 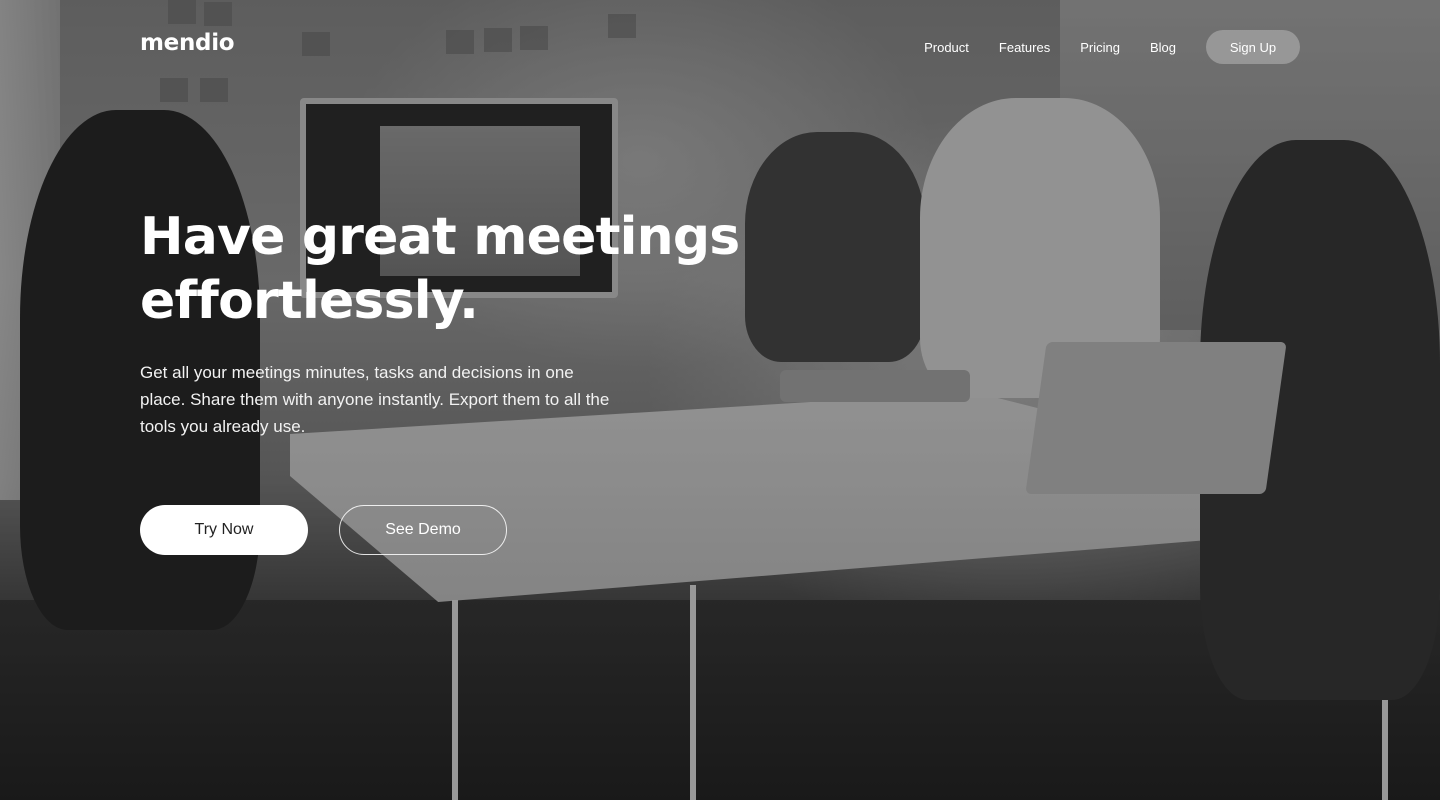 I want to click on try-now-button: Try Now, so click(x=224, y=530).